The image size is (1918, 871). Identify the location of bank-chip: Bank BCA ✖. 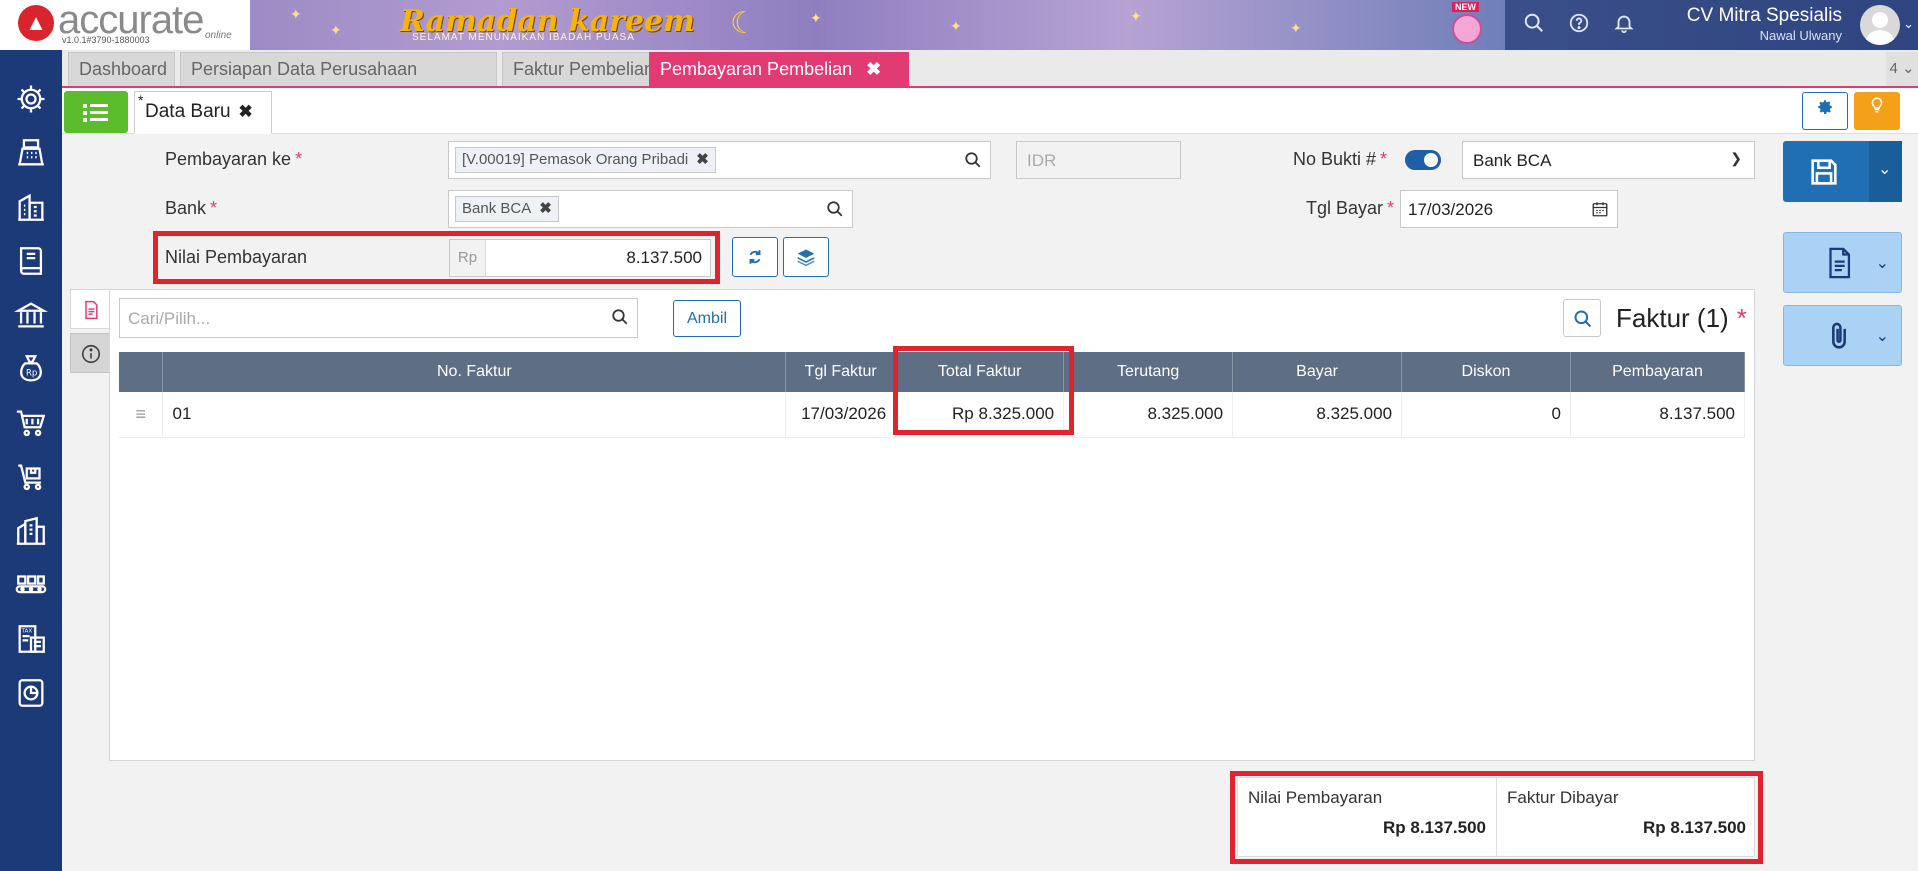
(507, 209).